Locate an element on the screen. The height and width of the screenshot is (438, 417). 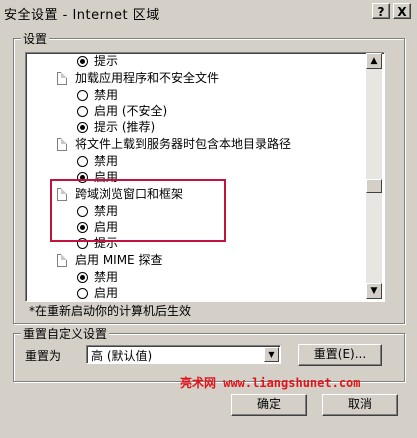
option-label: 启用 (不安全) is located at coordinates (130, 111).